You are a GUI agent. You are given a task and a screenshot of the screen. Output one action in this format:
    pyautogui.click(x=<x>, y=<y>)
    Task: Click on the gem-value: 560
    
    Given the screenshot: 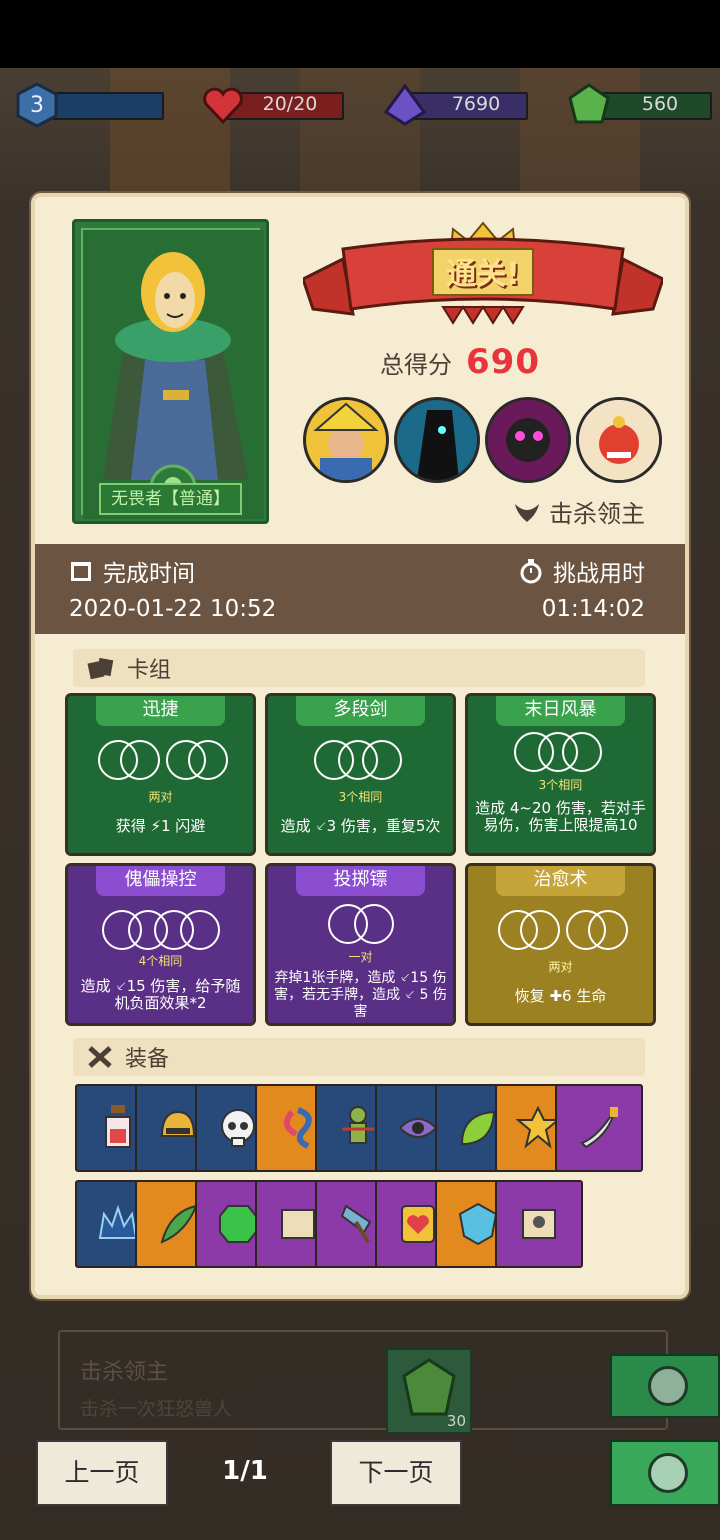 What is the action you would take?
    pyautogui.click(x=660, y=104)
    